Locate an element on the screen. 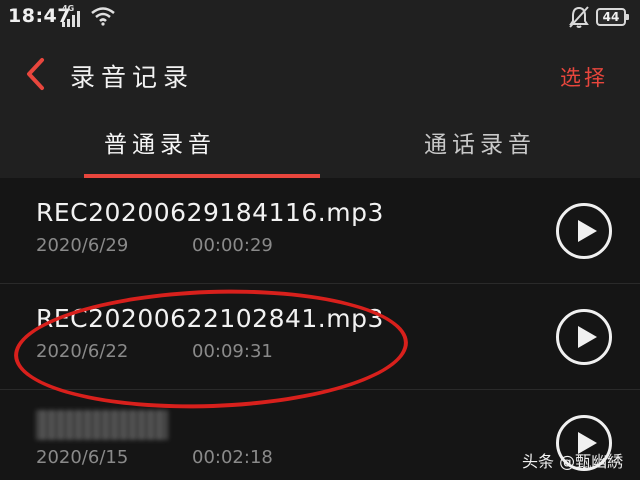 This screenshot has width=640, height=480. wifi-icon is located at coordinates (103, 16).